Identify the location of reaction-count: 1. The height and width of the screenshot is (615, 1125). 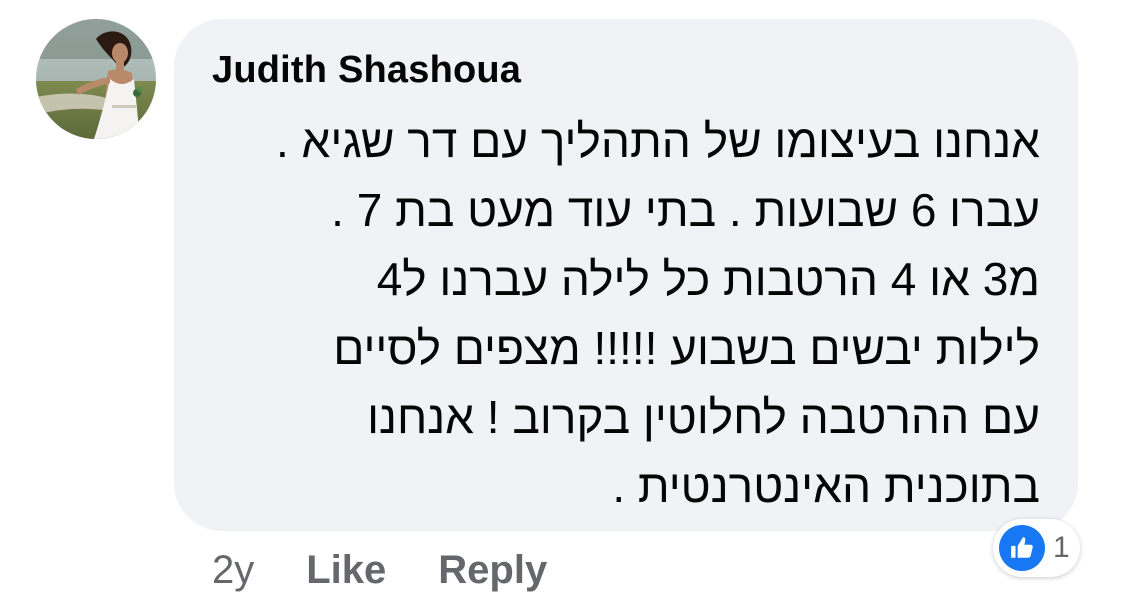
(1061, 547).